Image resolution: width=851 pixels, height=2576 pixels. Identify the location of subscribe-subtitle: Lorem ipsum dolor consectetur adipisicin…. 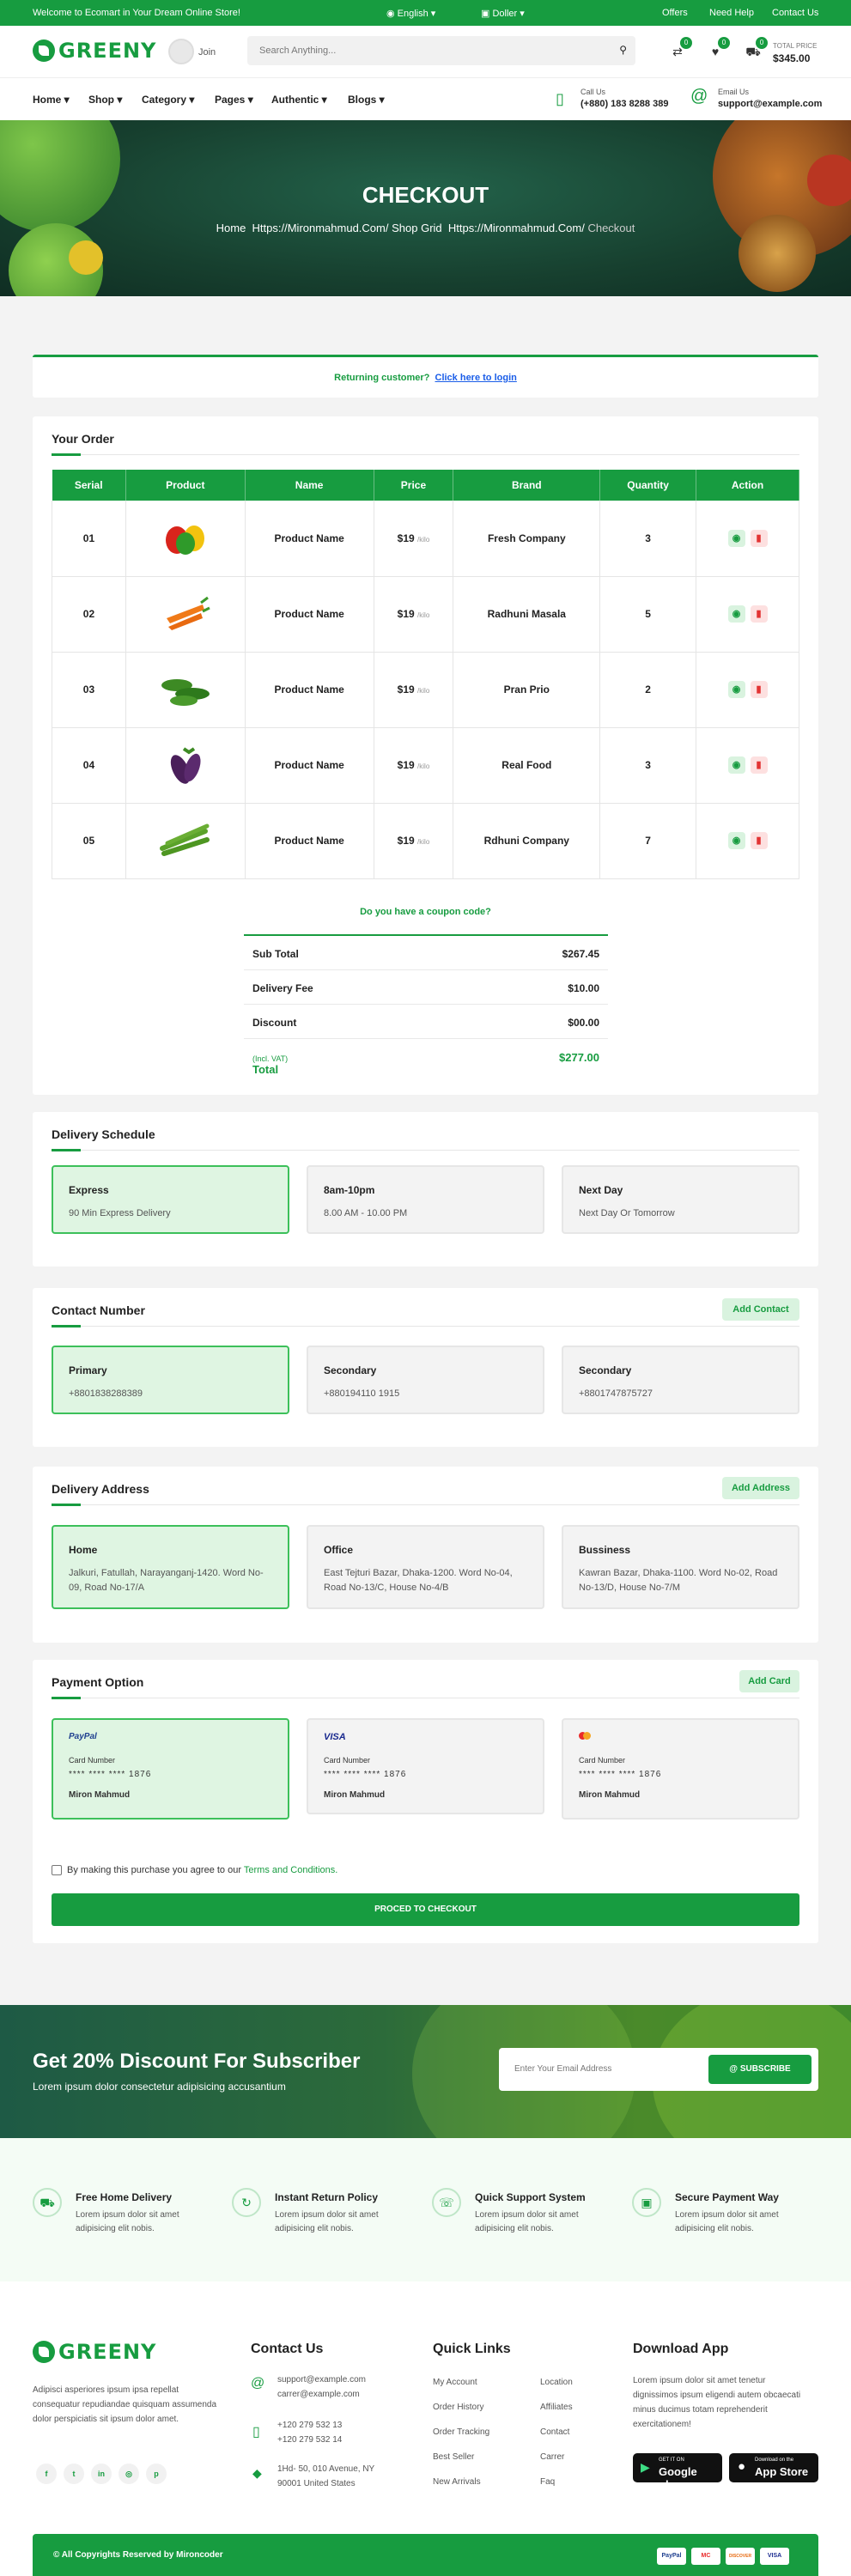
(159, 2087).